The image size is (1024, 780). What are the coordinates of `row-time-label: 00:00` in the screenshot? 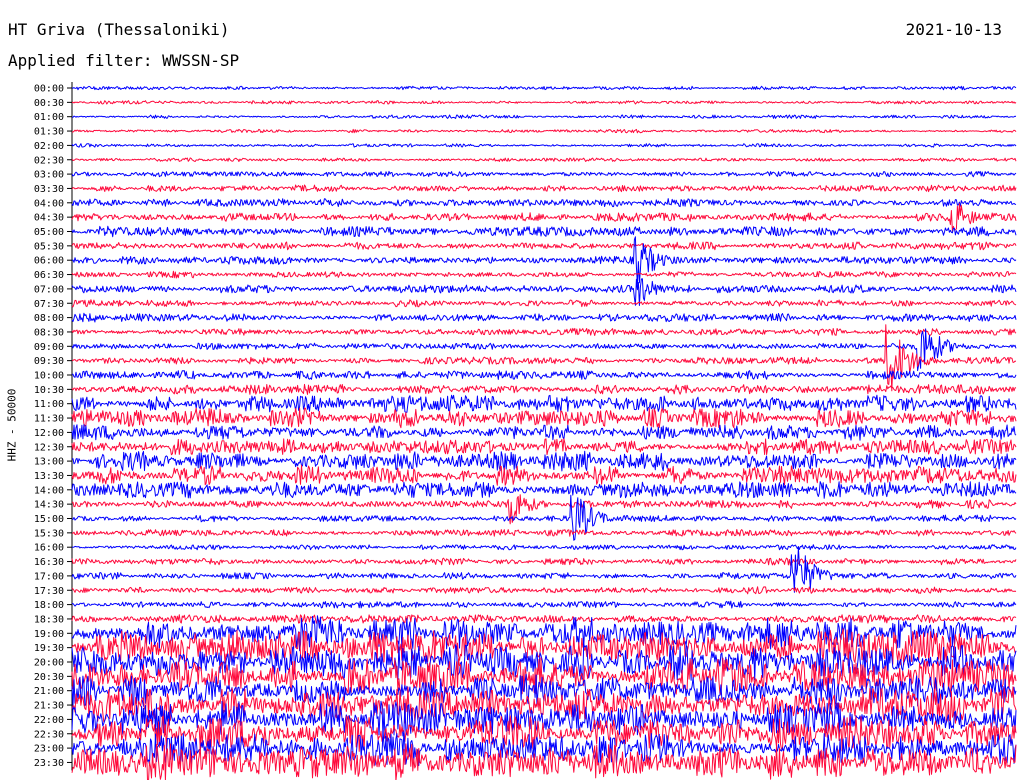 It's located at (49, 89).